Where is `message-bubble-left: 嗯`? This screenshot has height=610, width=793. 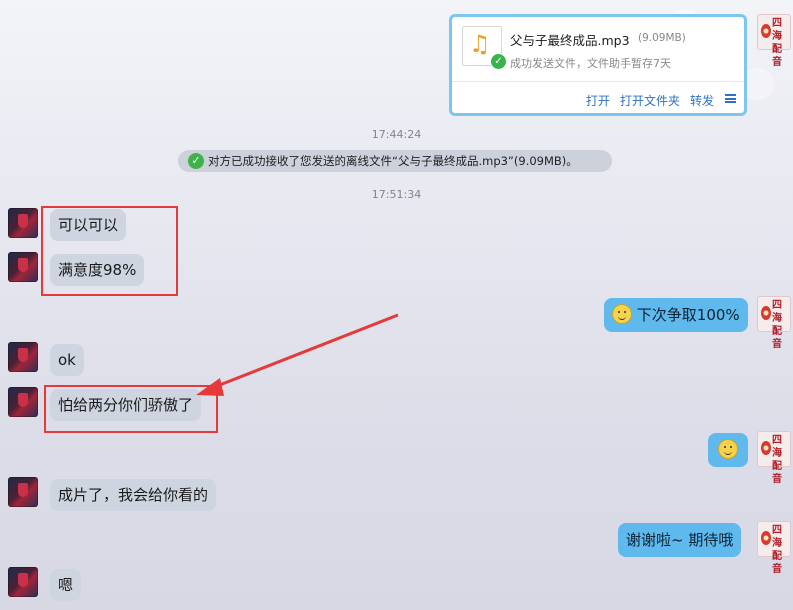
message-bubble-left: 嗯 is located at coordinates (66, 585).